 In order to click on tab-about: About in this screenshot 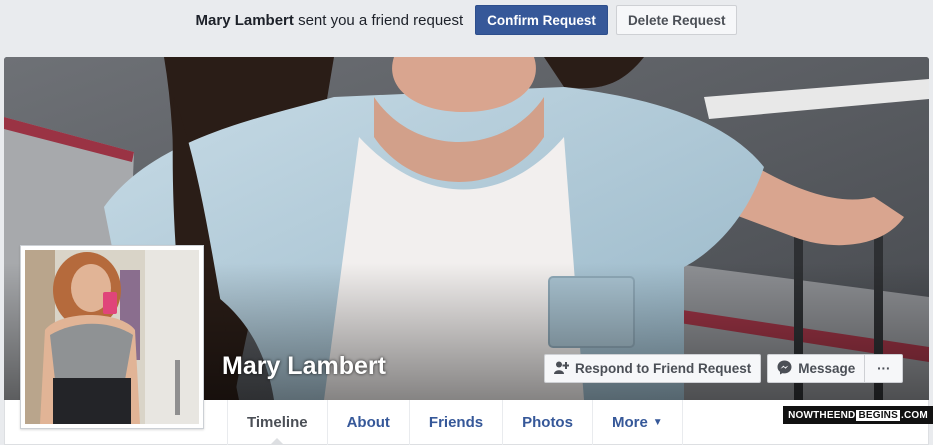, I will do `click(369, 422)`.